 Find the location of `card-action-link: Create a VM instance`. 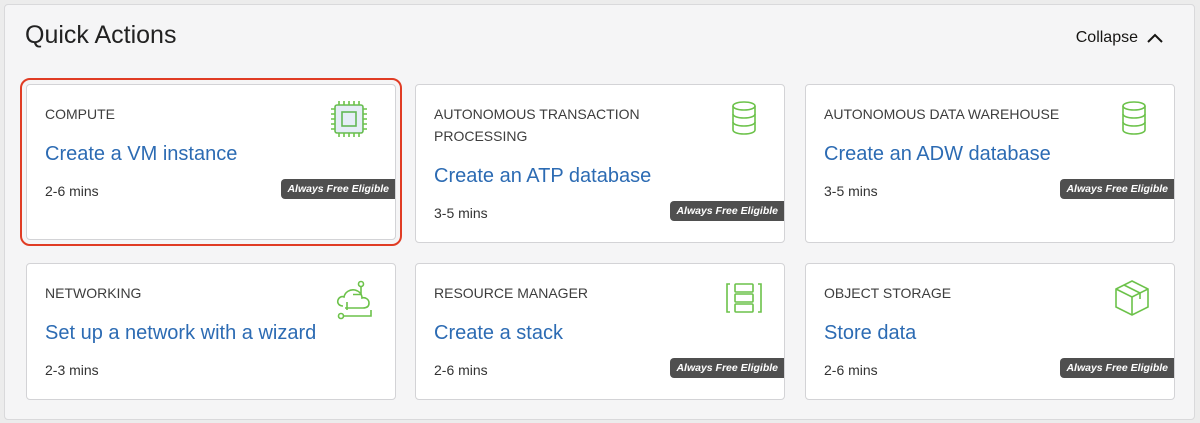

card-action-link: Create a VM instance is located at coordinates (141, 154).